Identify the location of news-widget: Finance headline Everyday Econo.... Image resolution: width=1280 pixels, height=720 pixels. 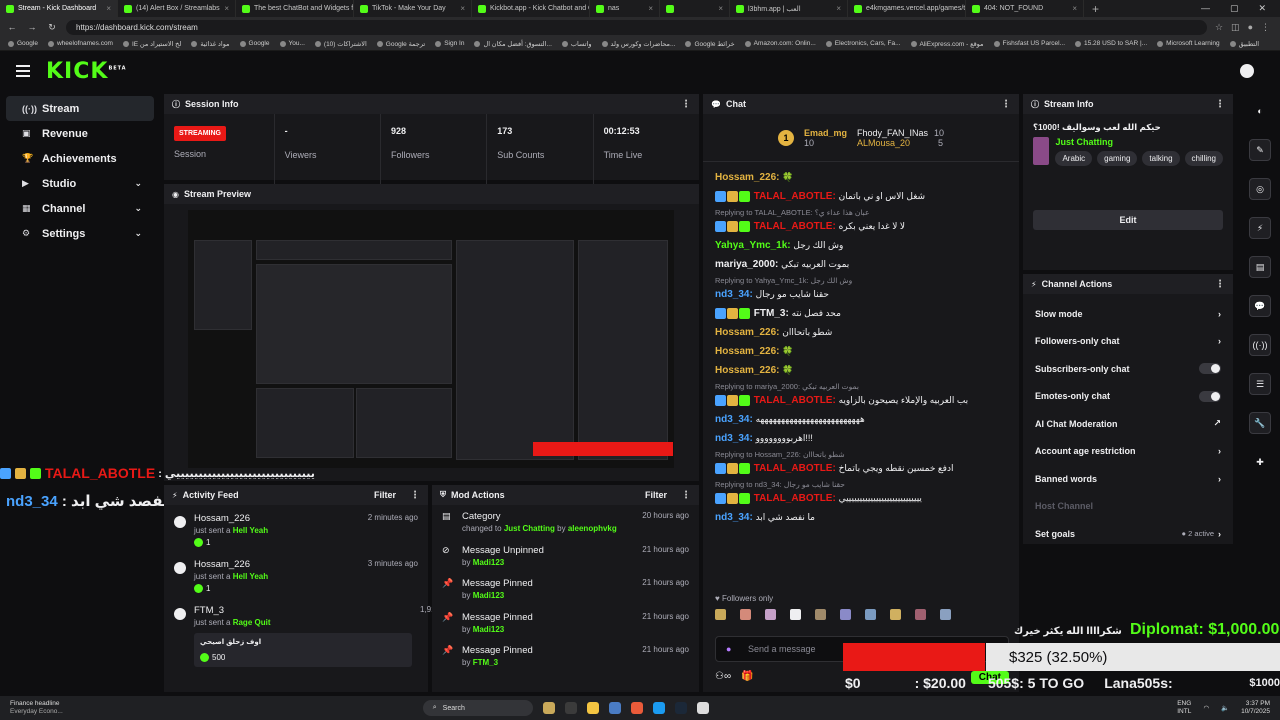
(36, 708).